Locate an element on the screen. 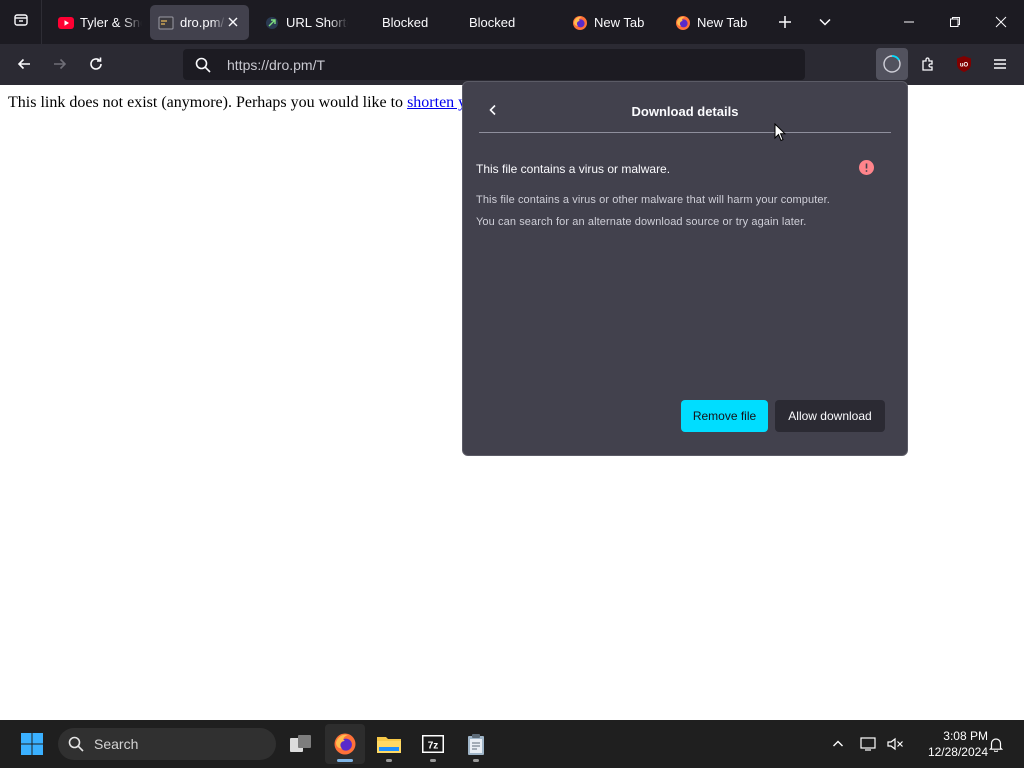 The height and width of the screenshot is (768, 1024). restore-icon is located at coordinates (955, 22).